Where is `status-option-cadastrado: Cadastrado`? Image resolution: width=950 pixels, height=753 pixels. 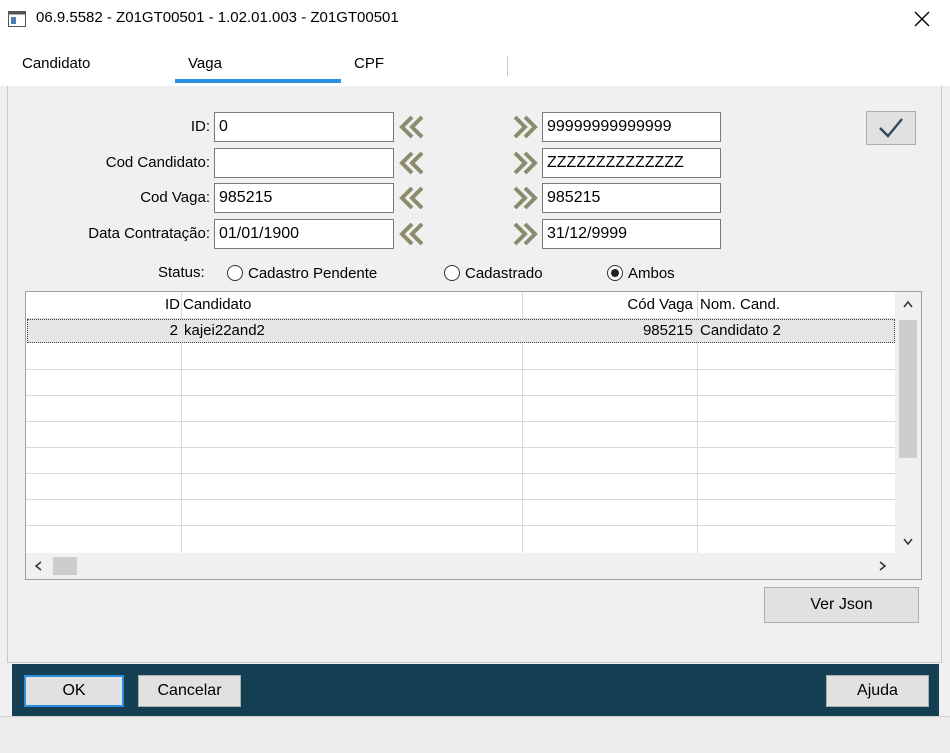
status-option-cadastrado: Cadastrado is located at coordinates (493, 273).